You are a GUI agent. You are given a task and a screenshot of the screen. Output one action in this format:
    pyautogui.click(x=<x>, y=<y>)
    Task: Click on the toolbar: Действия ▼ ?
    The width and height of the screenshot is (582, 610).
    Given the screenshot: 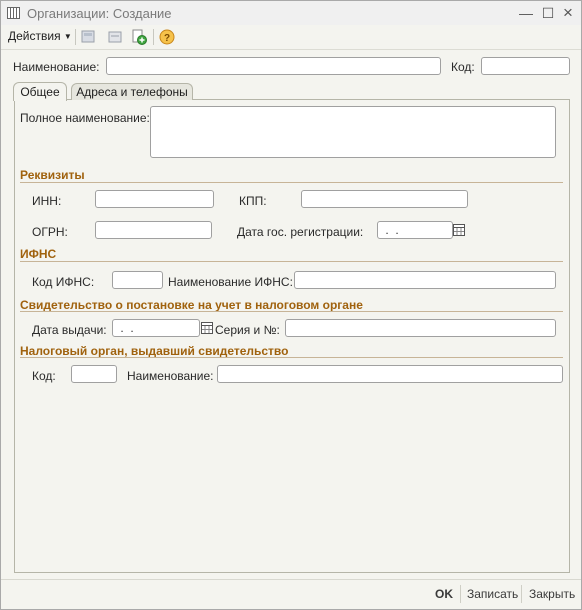 What is the action you would take?
    pyautogui.click(x=291, y=37)
    